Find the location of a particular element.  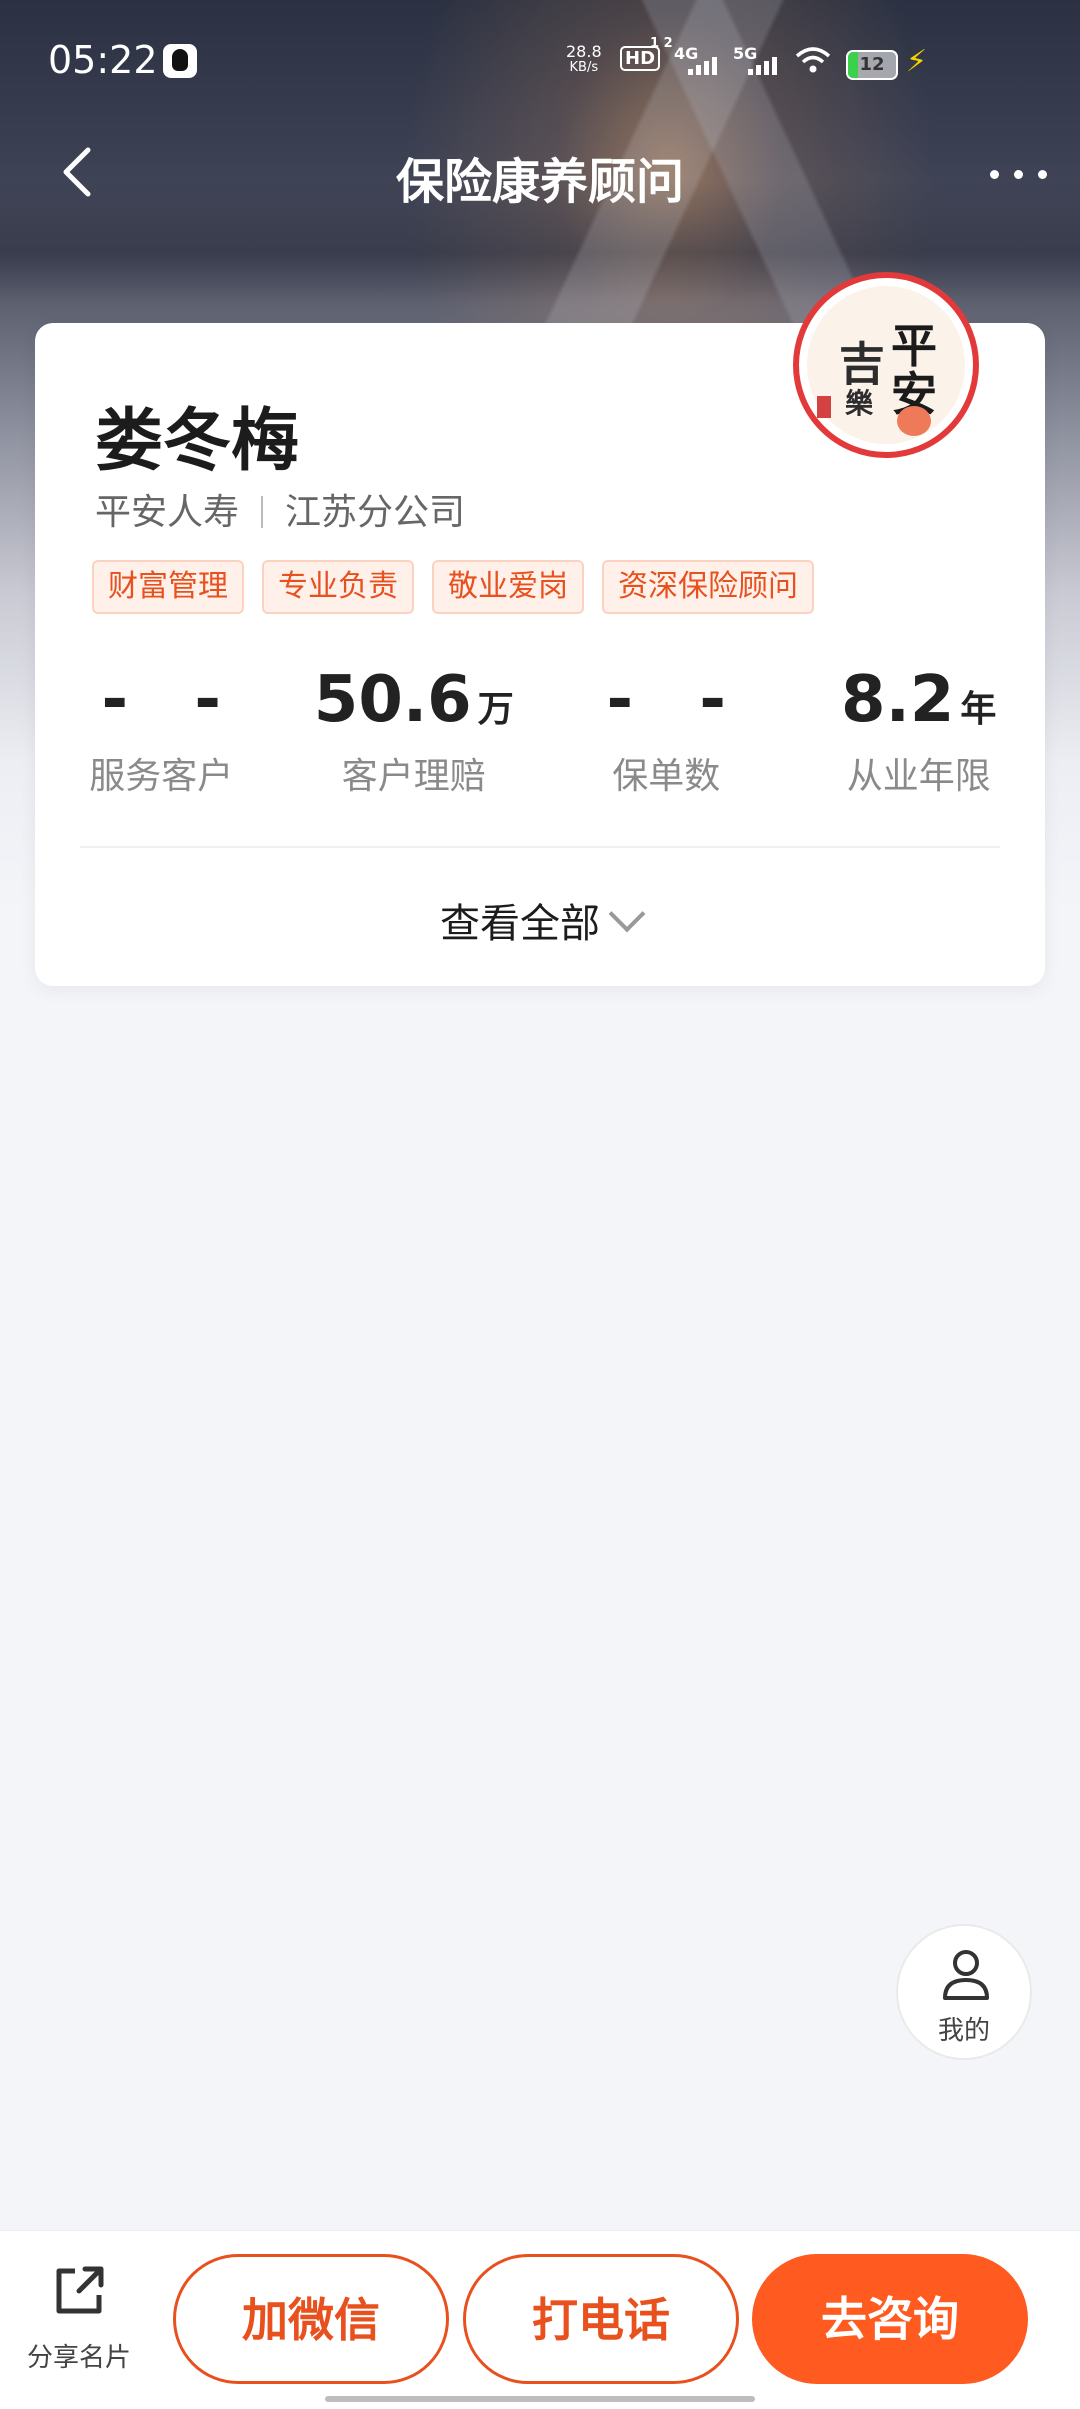

add-wechat-button: 加微信 is located at coordinates (311, 2319).